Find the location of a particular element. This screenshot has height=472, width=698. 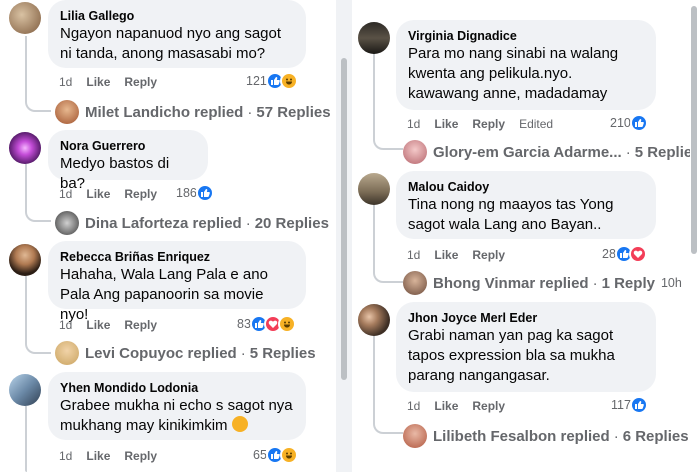

comment-bubble: Nora Guerrero Medyo bastos di ba? is located at coordinates (128, 161).